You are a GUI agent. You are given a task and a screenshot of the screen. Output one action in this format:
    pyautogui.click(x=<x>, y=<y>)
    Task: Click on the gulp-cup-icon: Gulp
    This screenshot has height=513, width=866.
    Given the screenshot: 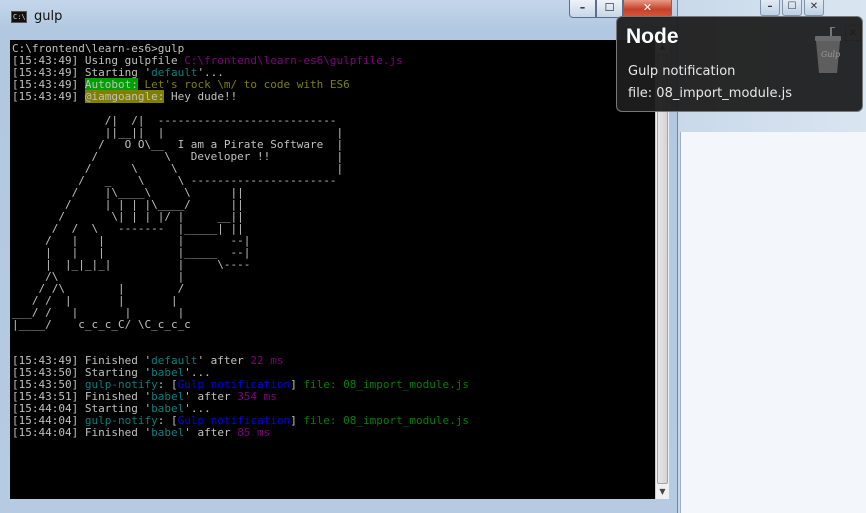 What is the action you would take?
    pyautogui.click(x=828, y=50)
    